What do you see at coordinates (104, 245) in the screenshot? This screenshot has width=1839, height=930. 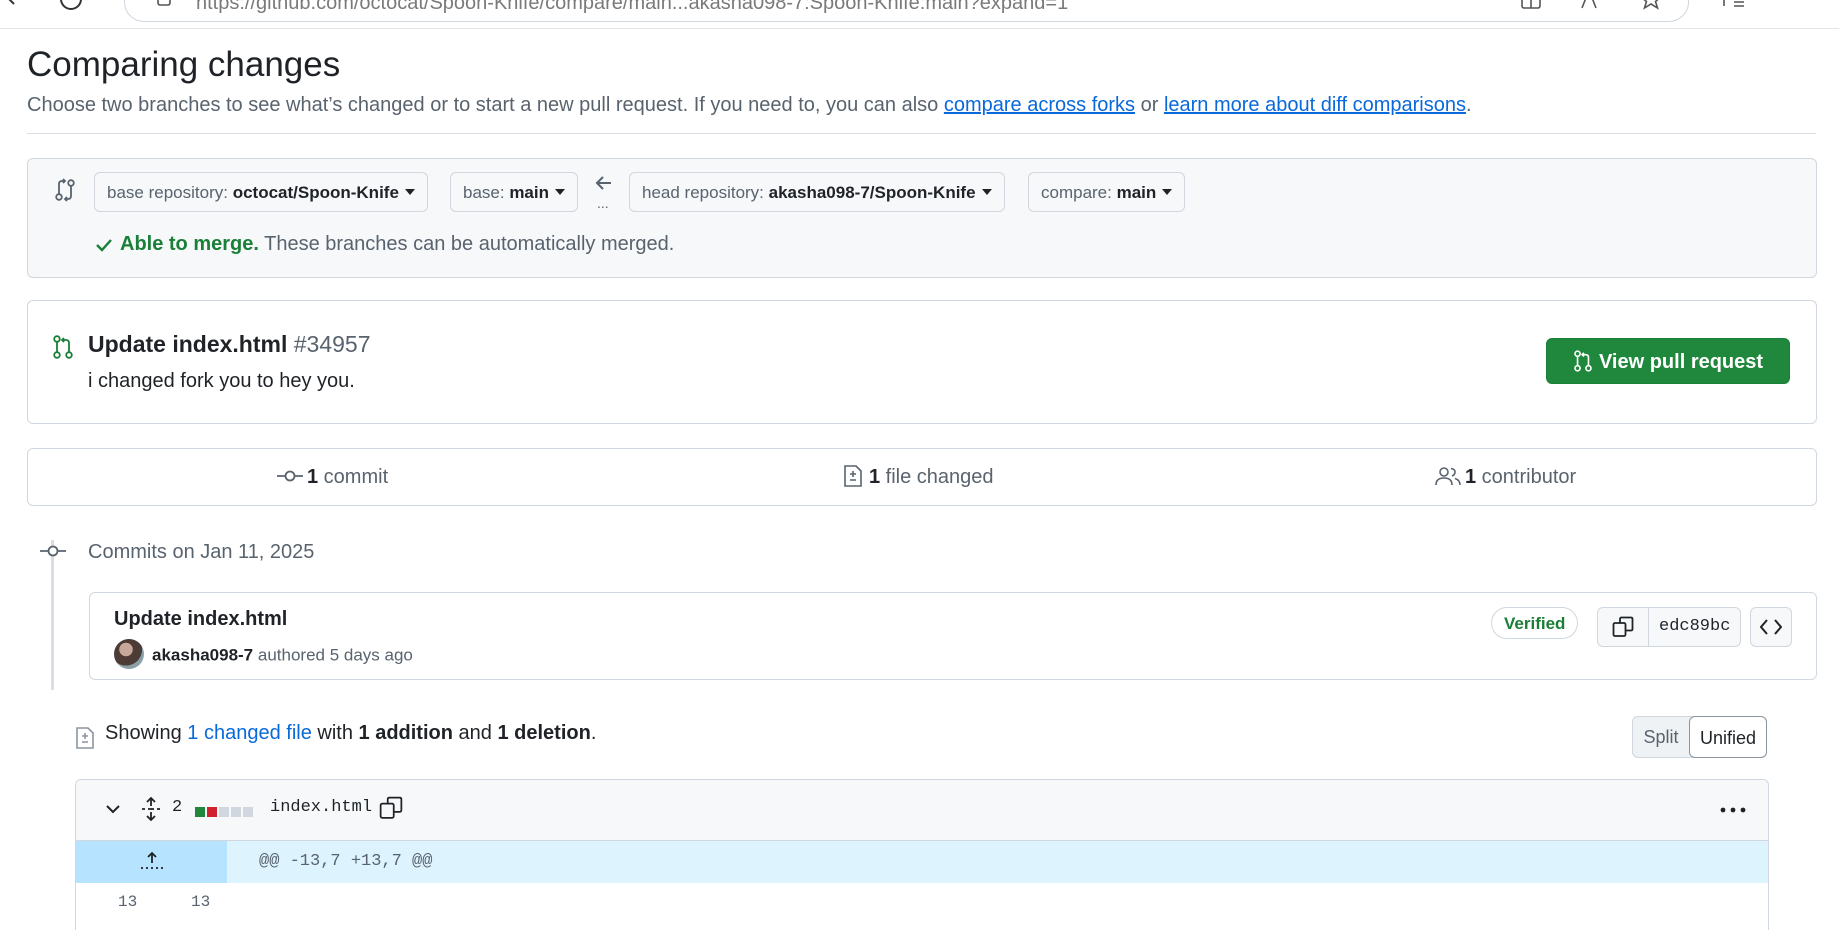 I see `check-icon` at bounding box center [104, 245].